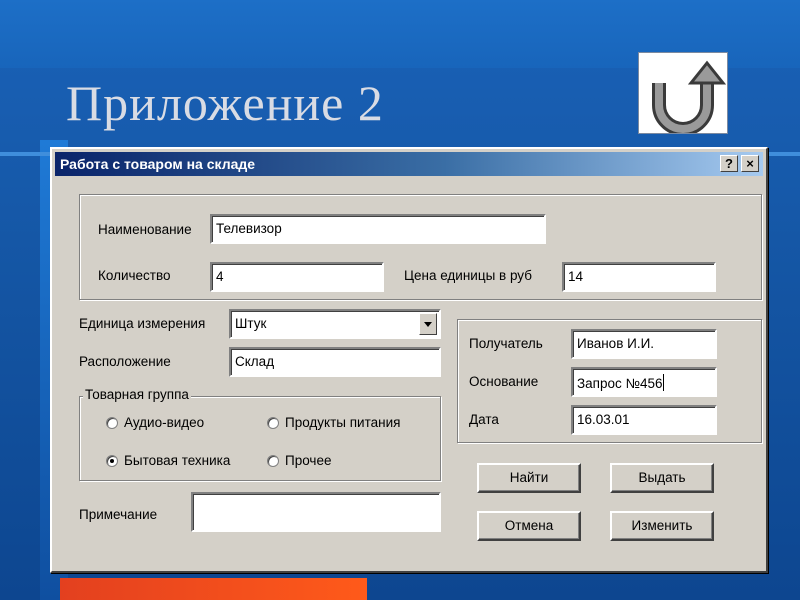 This screenshot has height=600, width=800. I want to click on radio-appliances, so click(112, 461).